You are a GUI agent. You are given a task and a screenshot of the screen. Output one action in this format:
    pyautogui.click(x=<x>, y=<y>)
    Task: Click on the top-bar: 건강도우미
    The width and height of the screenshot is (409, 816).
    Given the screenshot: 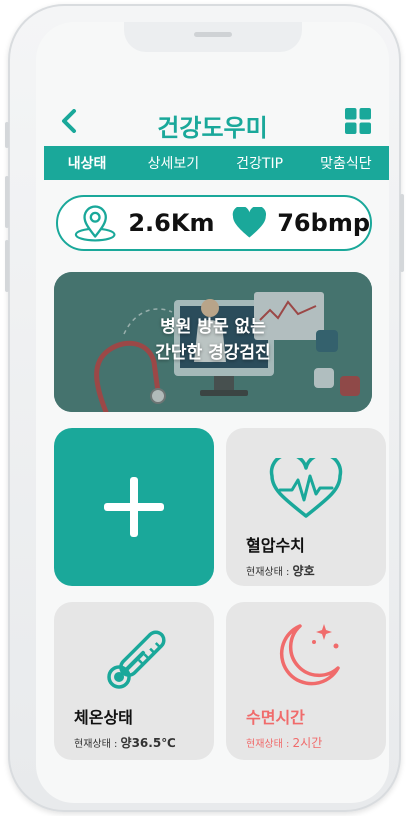 What is the action you would take?
    pyautogui.click(x=212, y=122)
    